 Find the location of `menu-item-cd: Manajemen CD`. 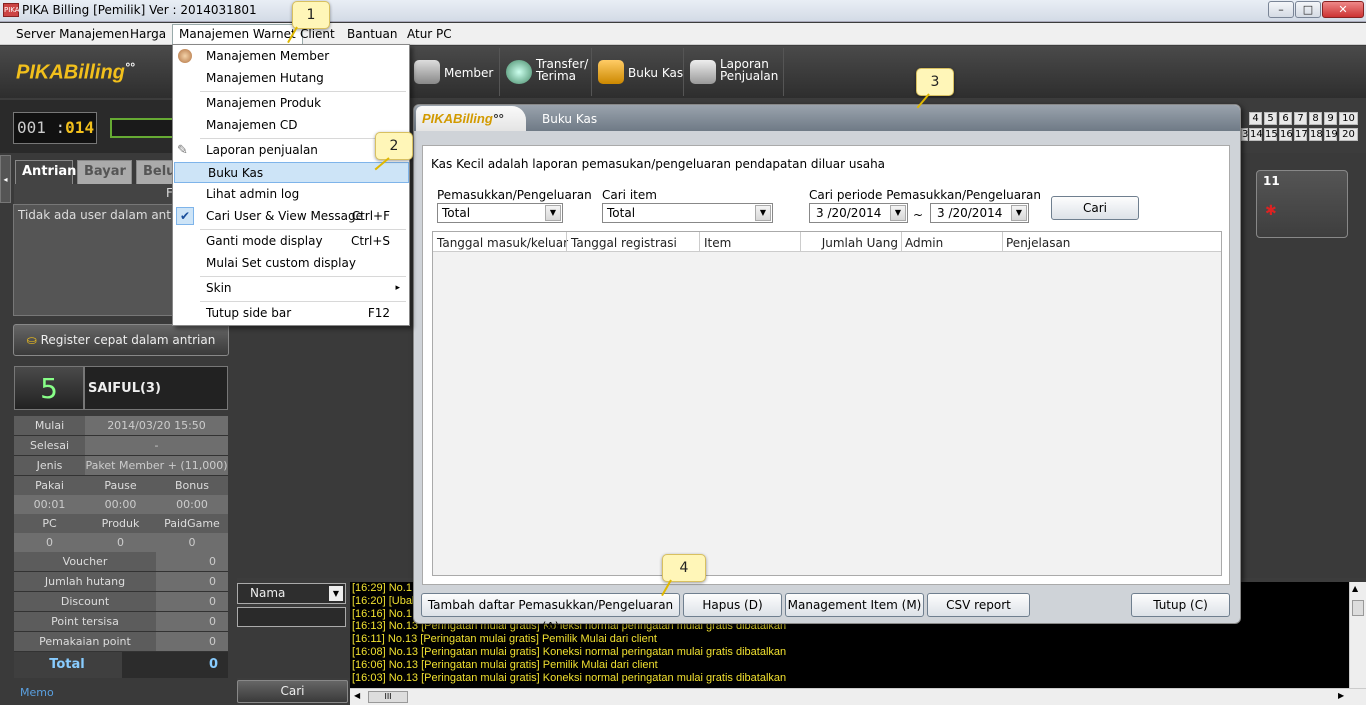

menu-item-cd: Manajemen CD is located at coordinates (290, 125).